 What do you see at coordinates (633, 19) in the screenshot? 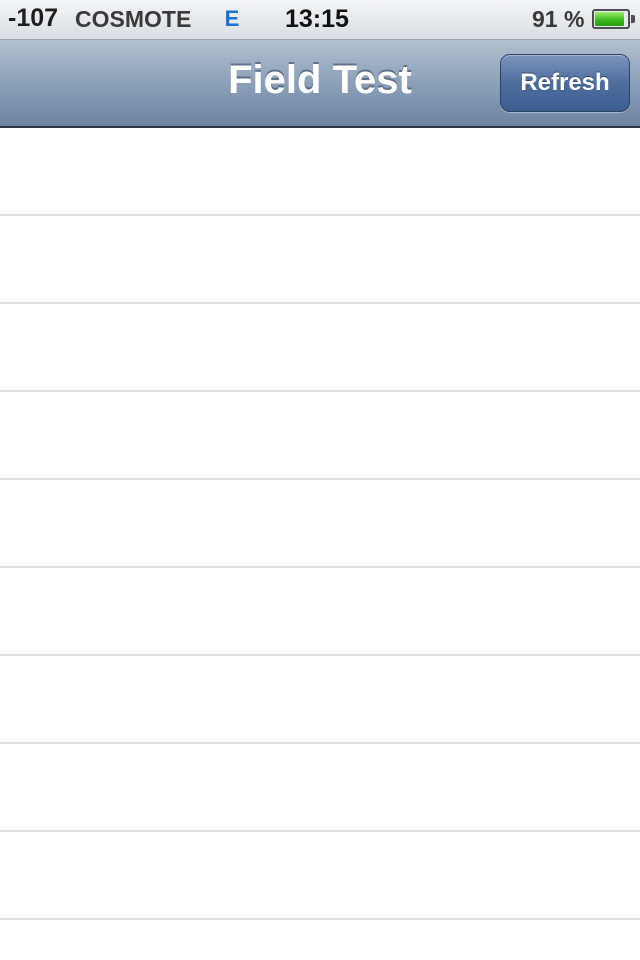
I see `battery-tip` at bounding box center [633, 19].